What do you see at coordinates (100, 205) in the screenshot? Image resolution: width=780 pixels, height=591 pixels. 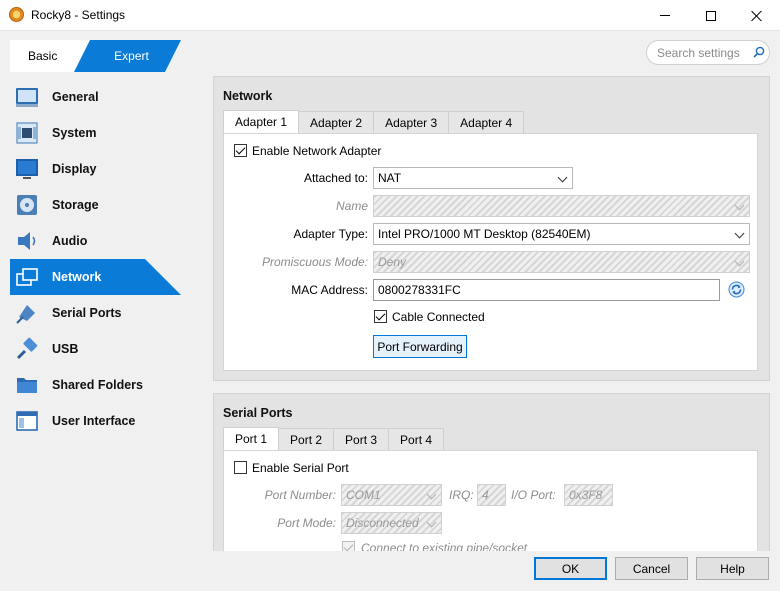 I see `sidebar-item-storage: Storage` at bounding box center [100, 205].